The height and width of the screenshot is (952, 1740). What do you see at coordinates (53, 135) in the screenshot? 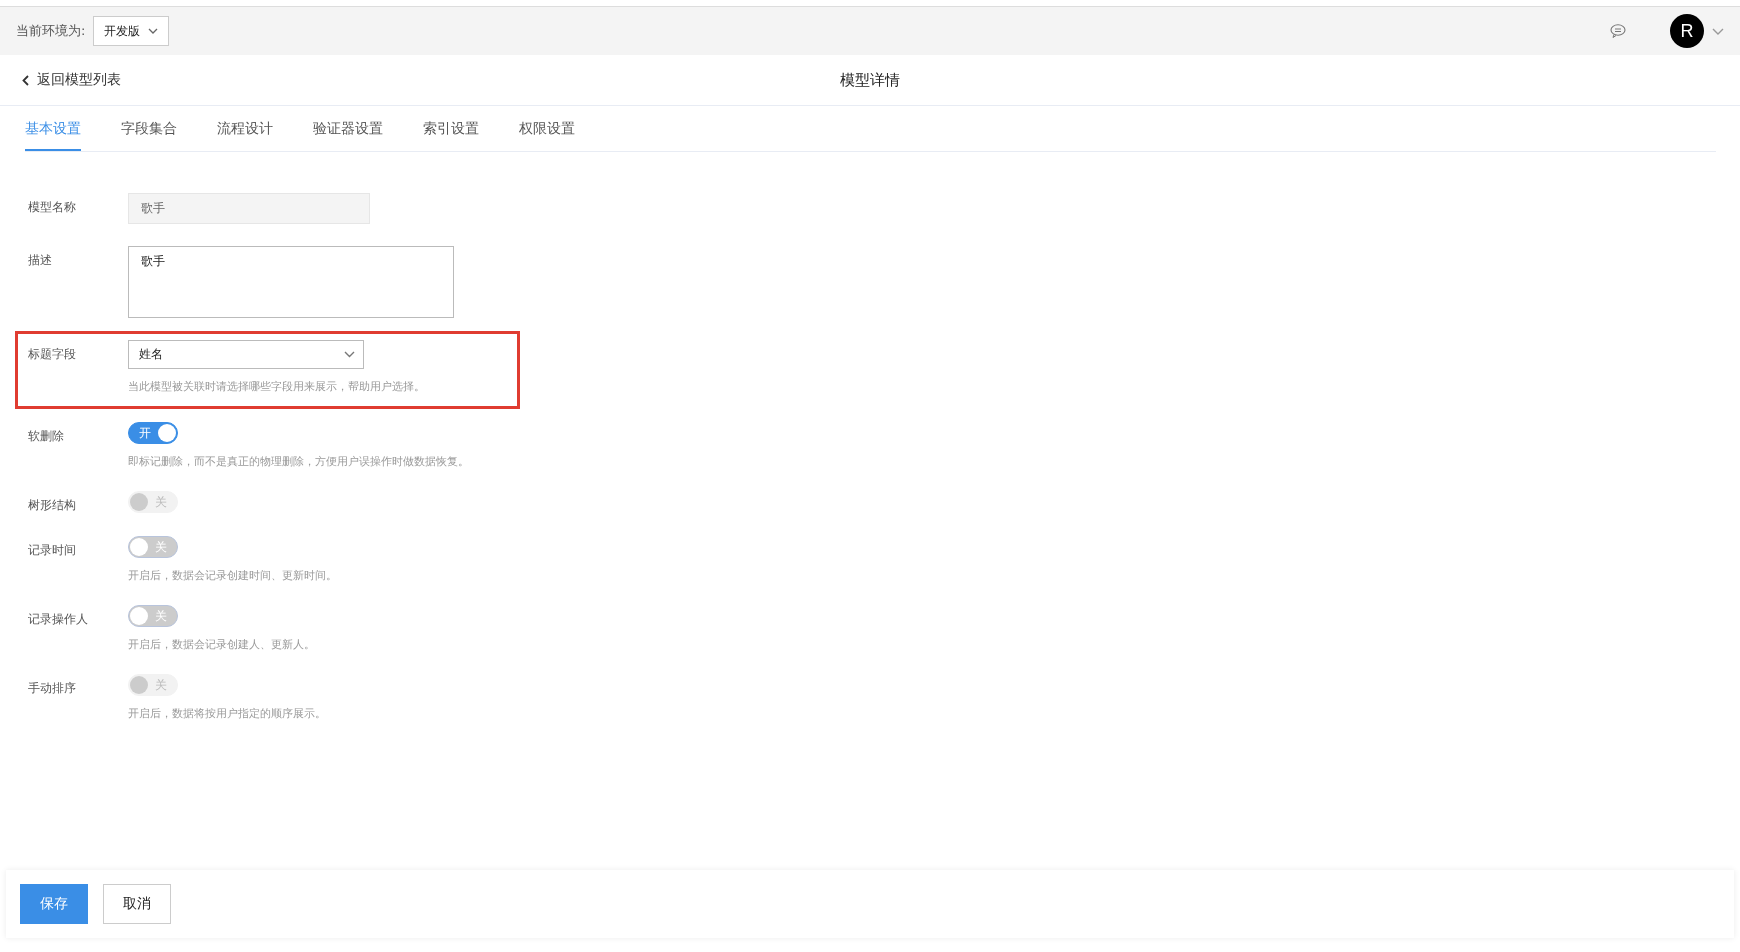
I see `tab: 基本设置` at bounding box center [53, 135].